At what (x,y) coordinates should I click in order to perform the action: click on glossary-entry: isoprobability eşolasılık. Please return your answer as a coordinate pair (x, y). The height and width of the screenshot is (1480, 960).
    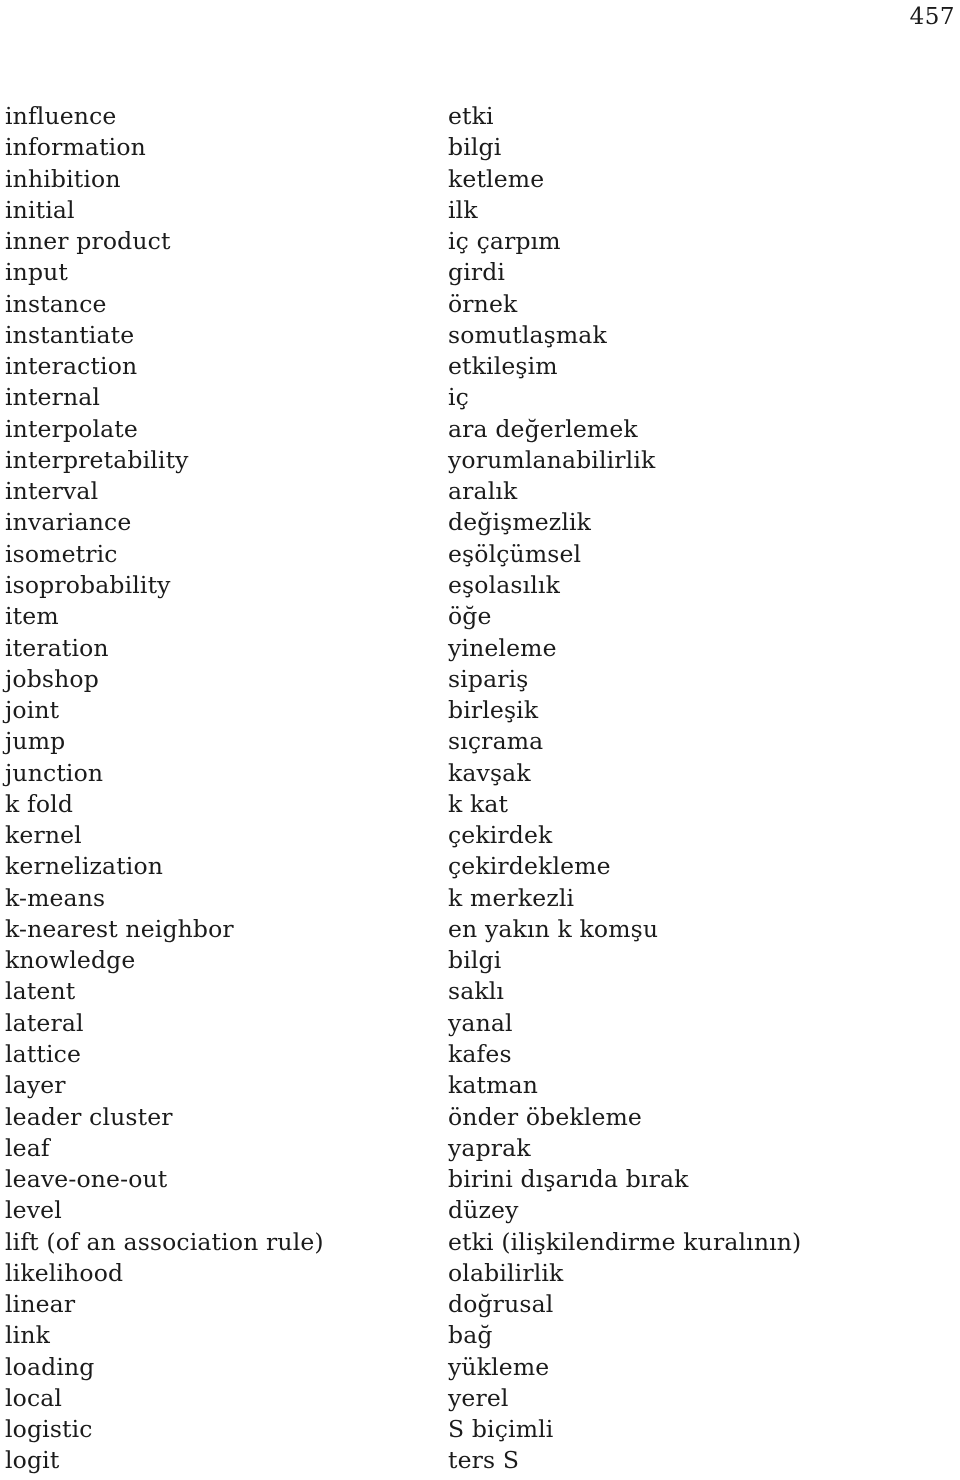
    Looking at the image, I should click on (480, 585).